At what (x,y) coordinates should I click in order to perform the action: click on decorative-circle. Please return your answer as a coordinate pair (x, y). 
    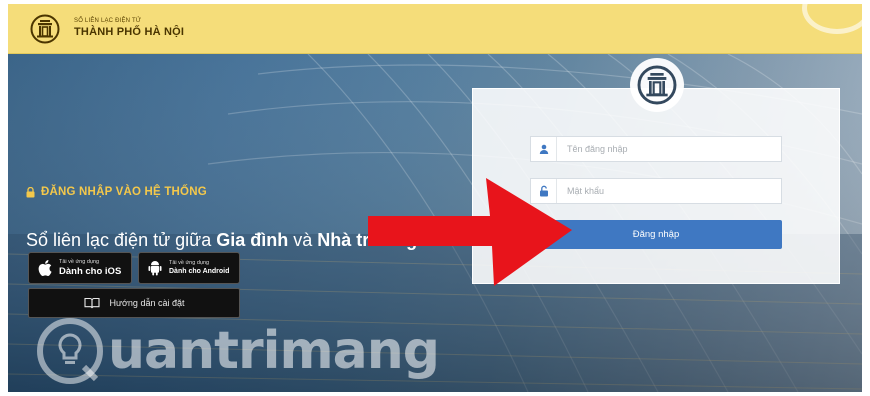
    Looking at the image, I should click on (836, 17).